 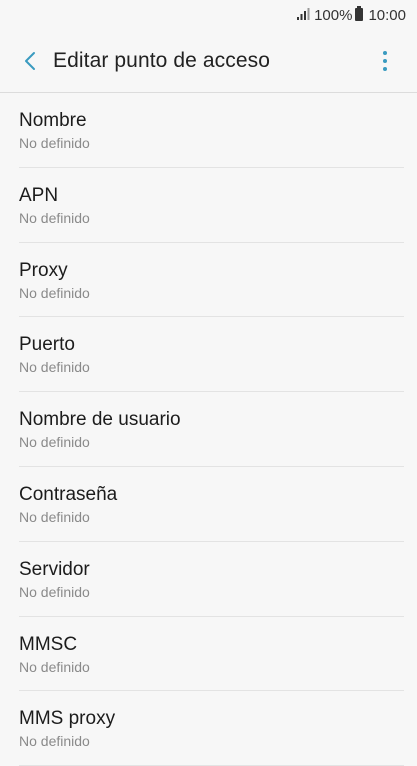 What do you see at coordinates (47, 345) in the screenshot?
I see `setting-label: Puerto` at bounding box center [47, 345].